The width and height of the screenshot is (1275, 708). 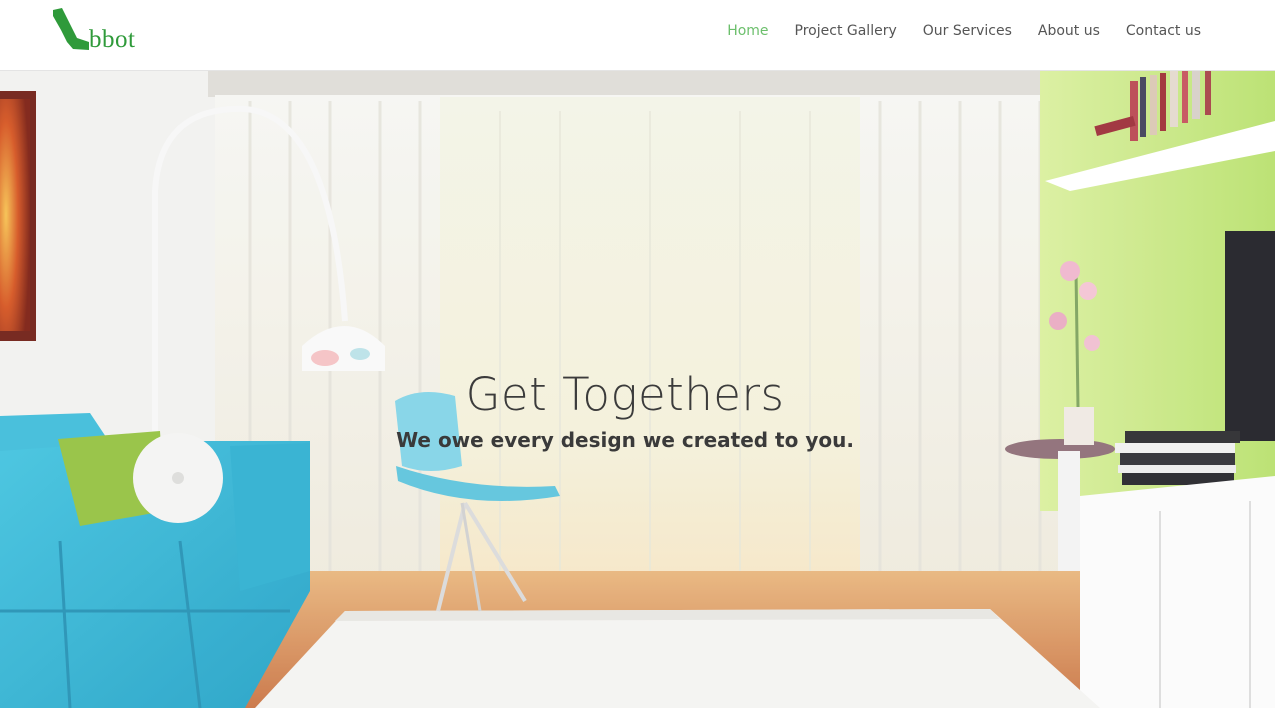 I want to click on nav-contact-us: Contact us, so click(x=1163, y=31).